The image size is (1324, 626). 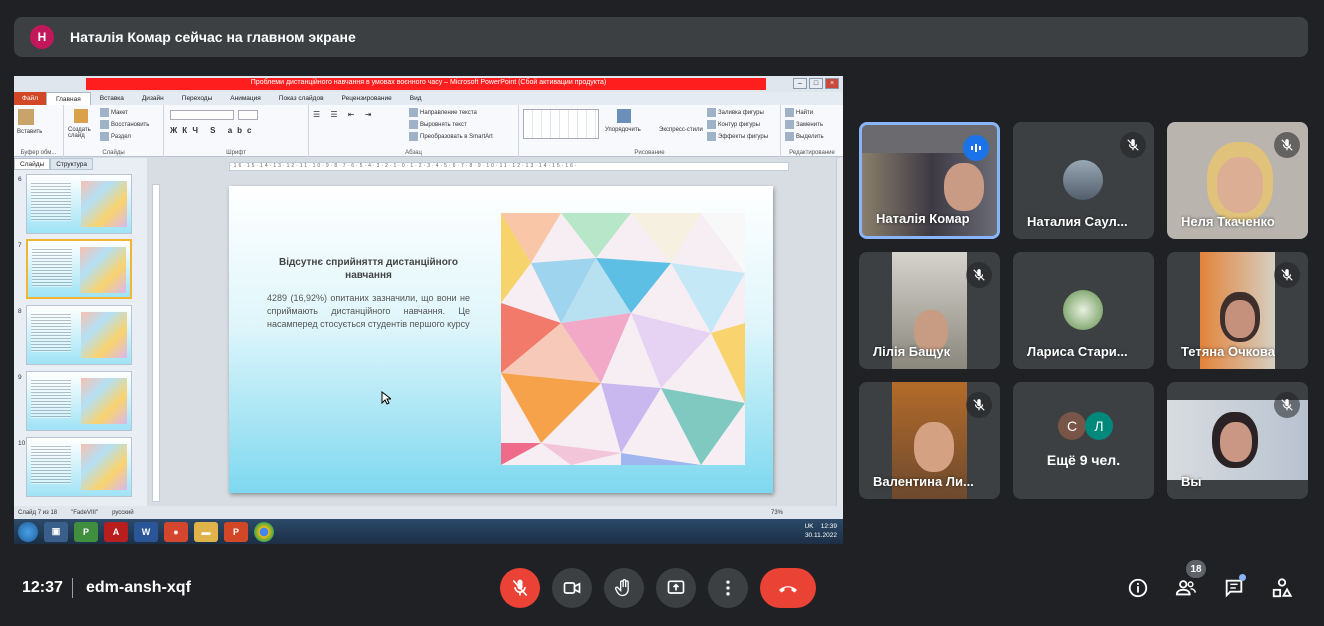 I want to click on zoom-level: 73%, so click(x=776, y=512).